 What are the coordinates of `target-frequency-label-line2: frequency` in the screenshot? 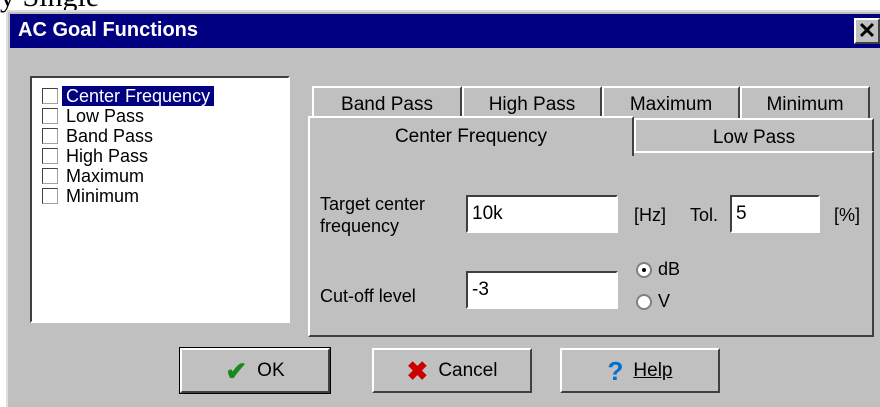 It's located at (360, 226).